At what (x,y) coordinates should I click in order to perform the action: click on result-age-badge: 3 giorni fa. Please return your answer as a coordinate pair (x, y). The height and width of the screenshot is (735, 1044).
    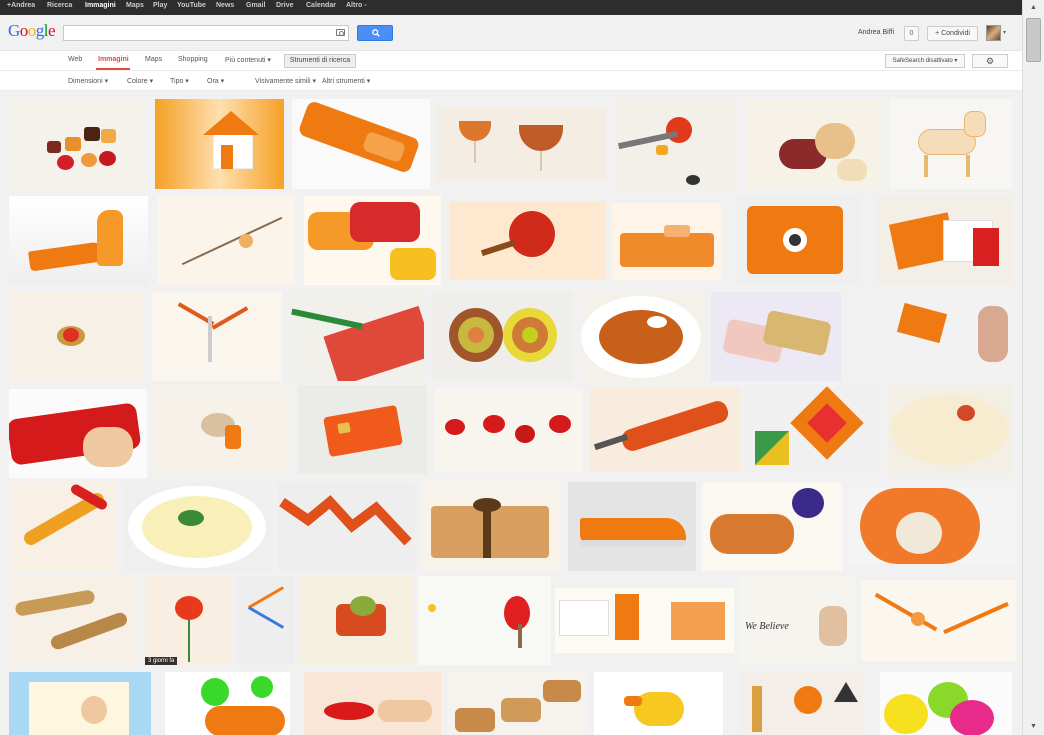
    Looking at the image, I should click on (161, 661).